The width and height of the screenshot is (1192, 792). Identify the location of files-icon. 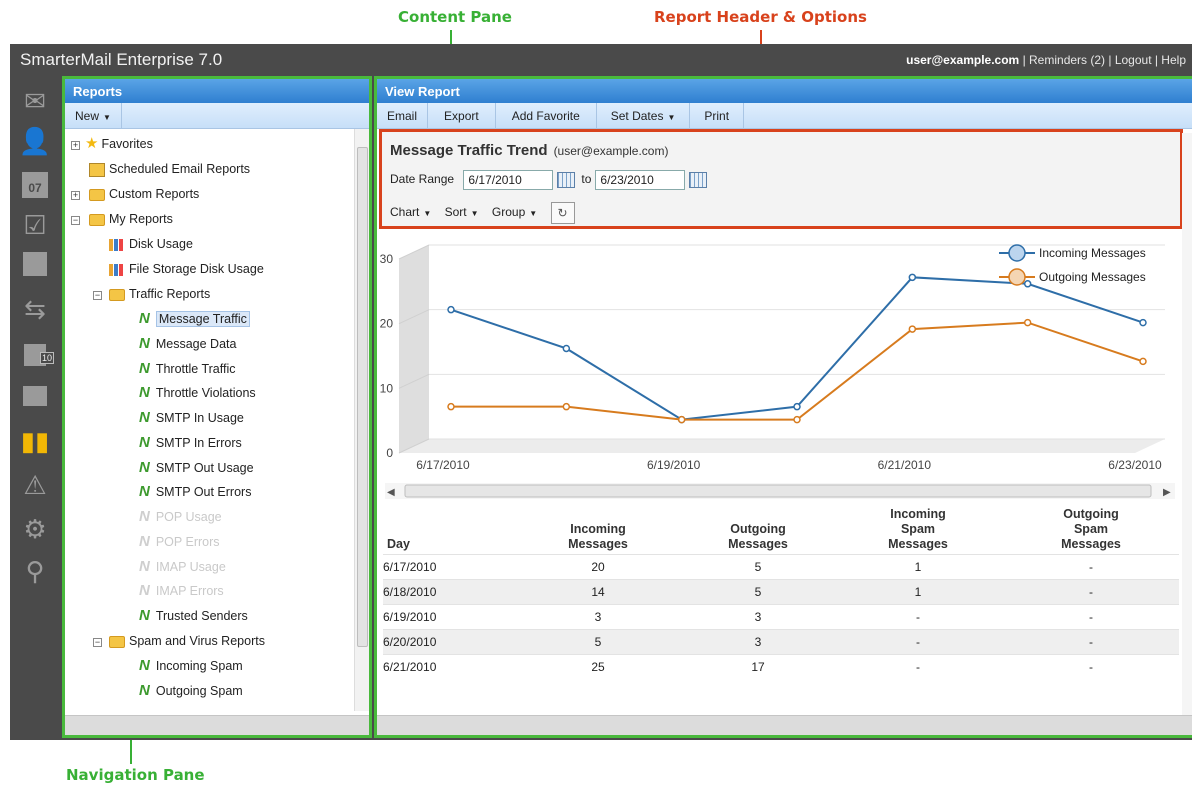
(35, 397).